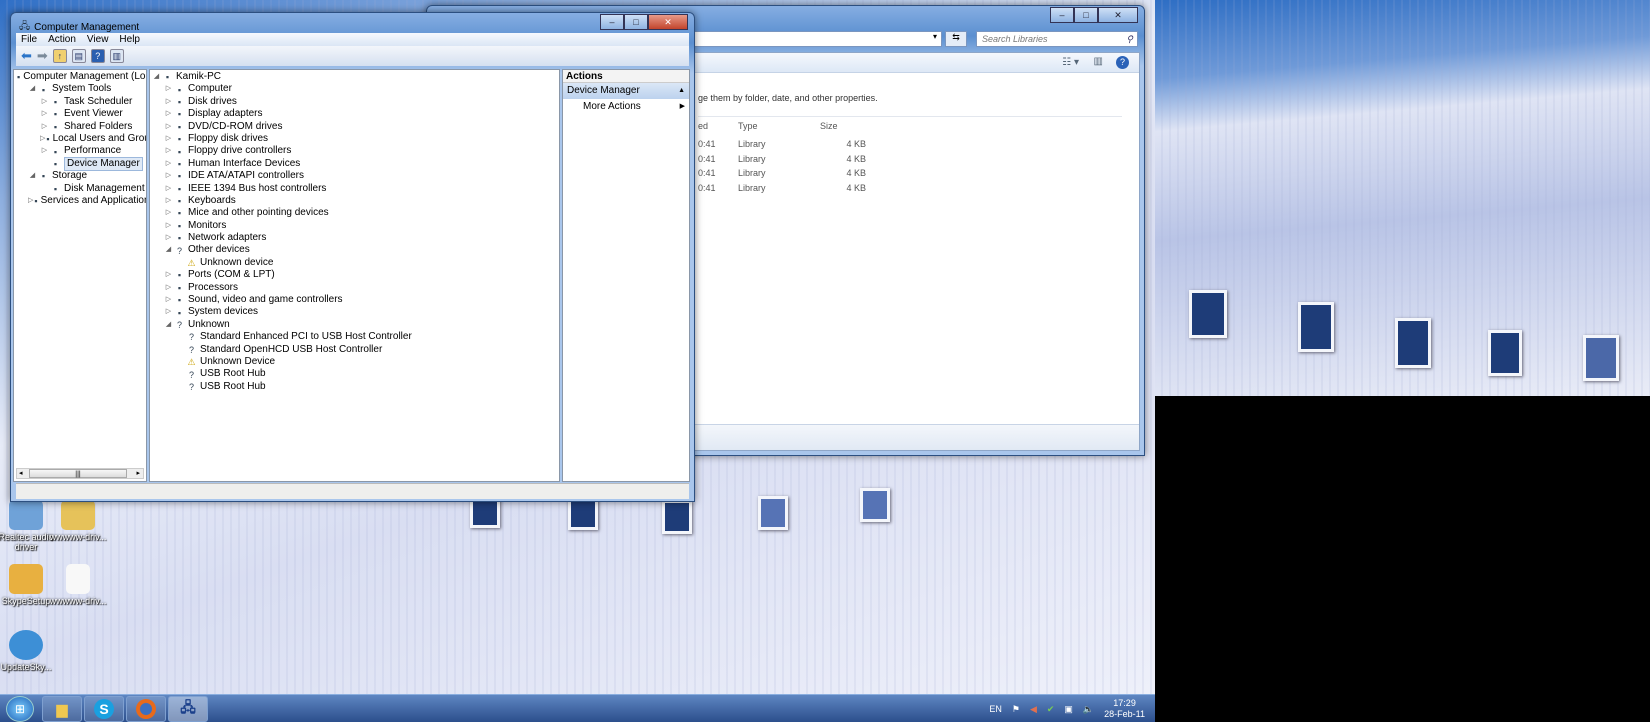  What do you see at coordinates (78, 56) in the screenshot?
I see `show-hide-tree-icon: ▤` at bounding box center [78, 56].